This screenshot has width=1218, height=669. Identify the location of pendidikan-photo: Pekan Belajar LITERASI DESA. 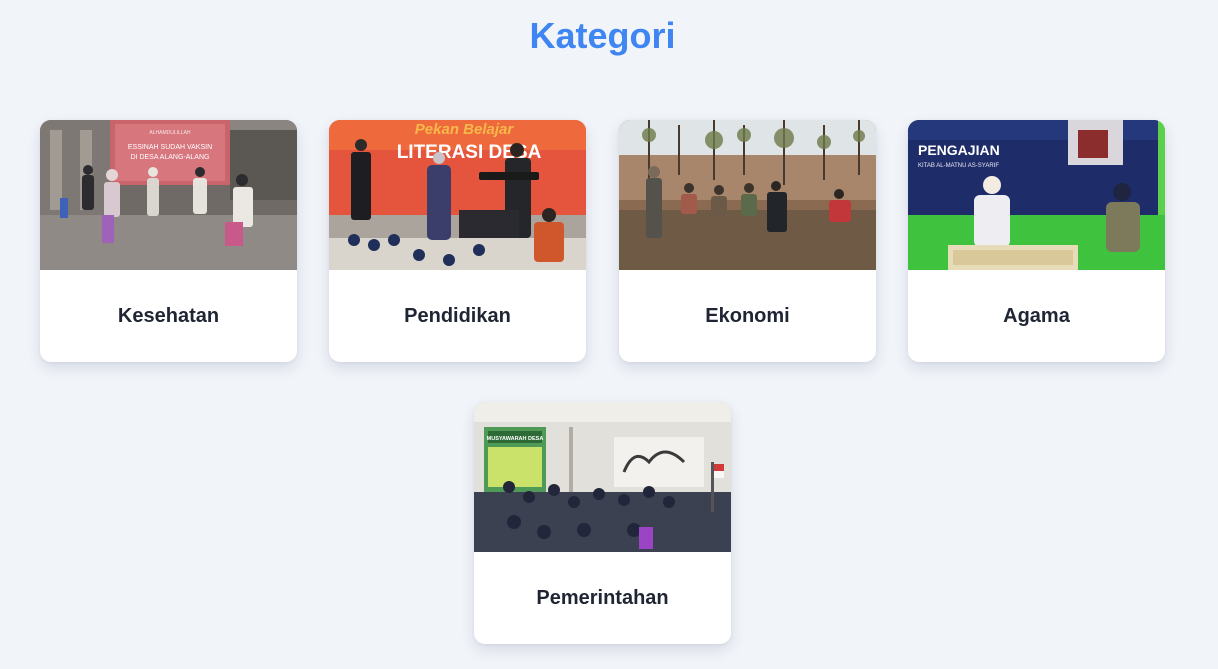
(457, 195).